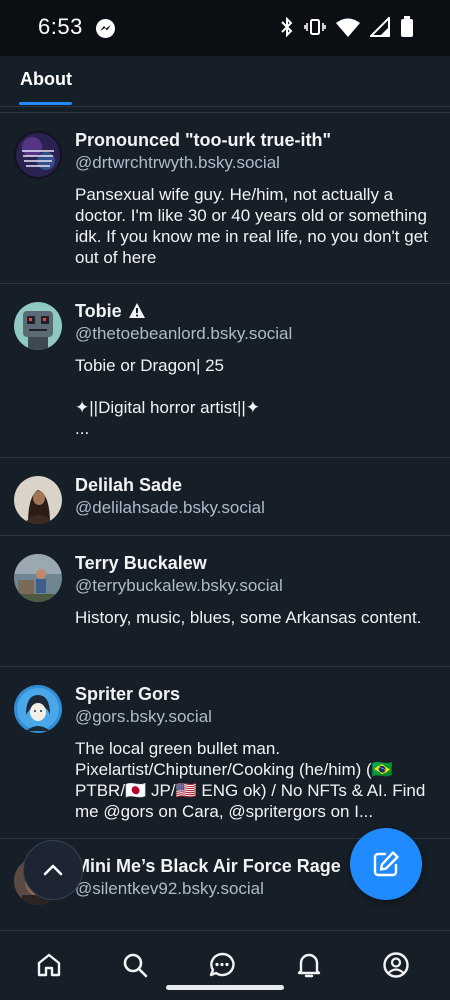 This screenshot has width=450, height=1000. I want to click on compose-button, so click(386, 864).